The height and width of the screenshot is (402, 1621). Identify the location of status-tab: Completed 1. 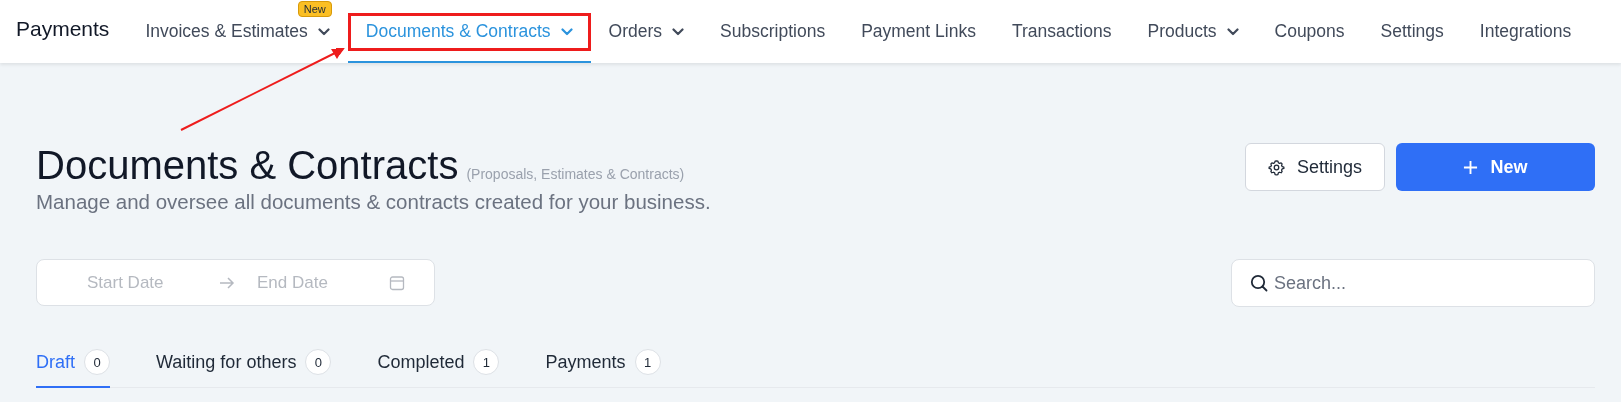
(438, 368).